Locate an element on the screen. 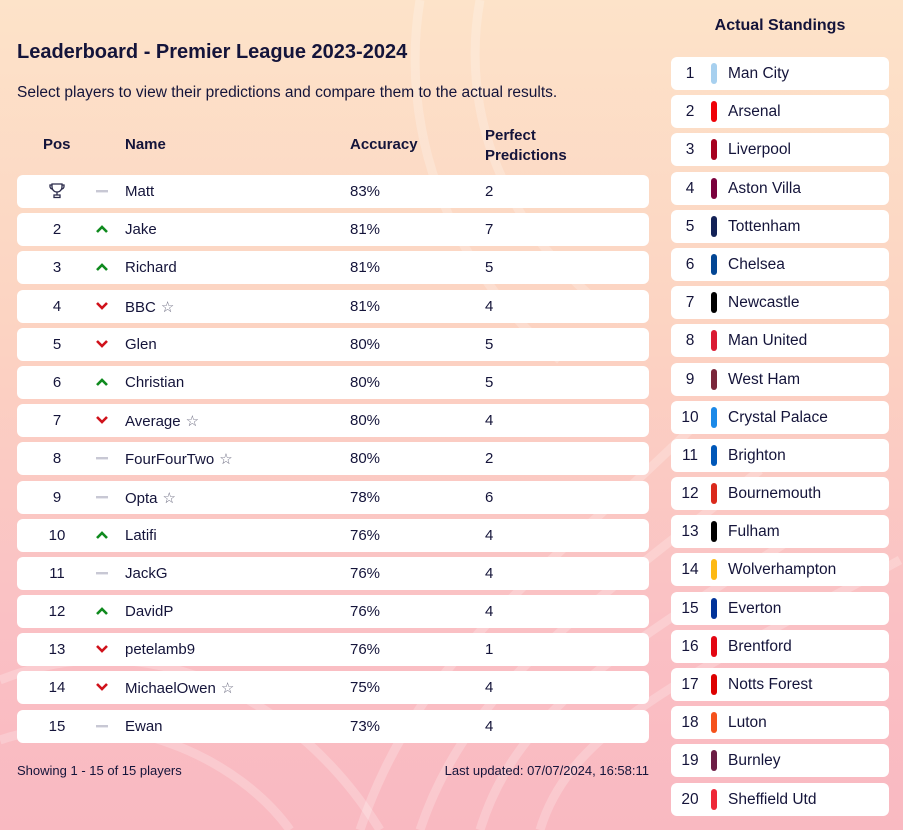 Image resolution: width=903 pixels, height=830 pixels. table-row: 6 Christian 80% 5 is located at coordinates (333, 382).